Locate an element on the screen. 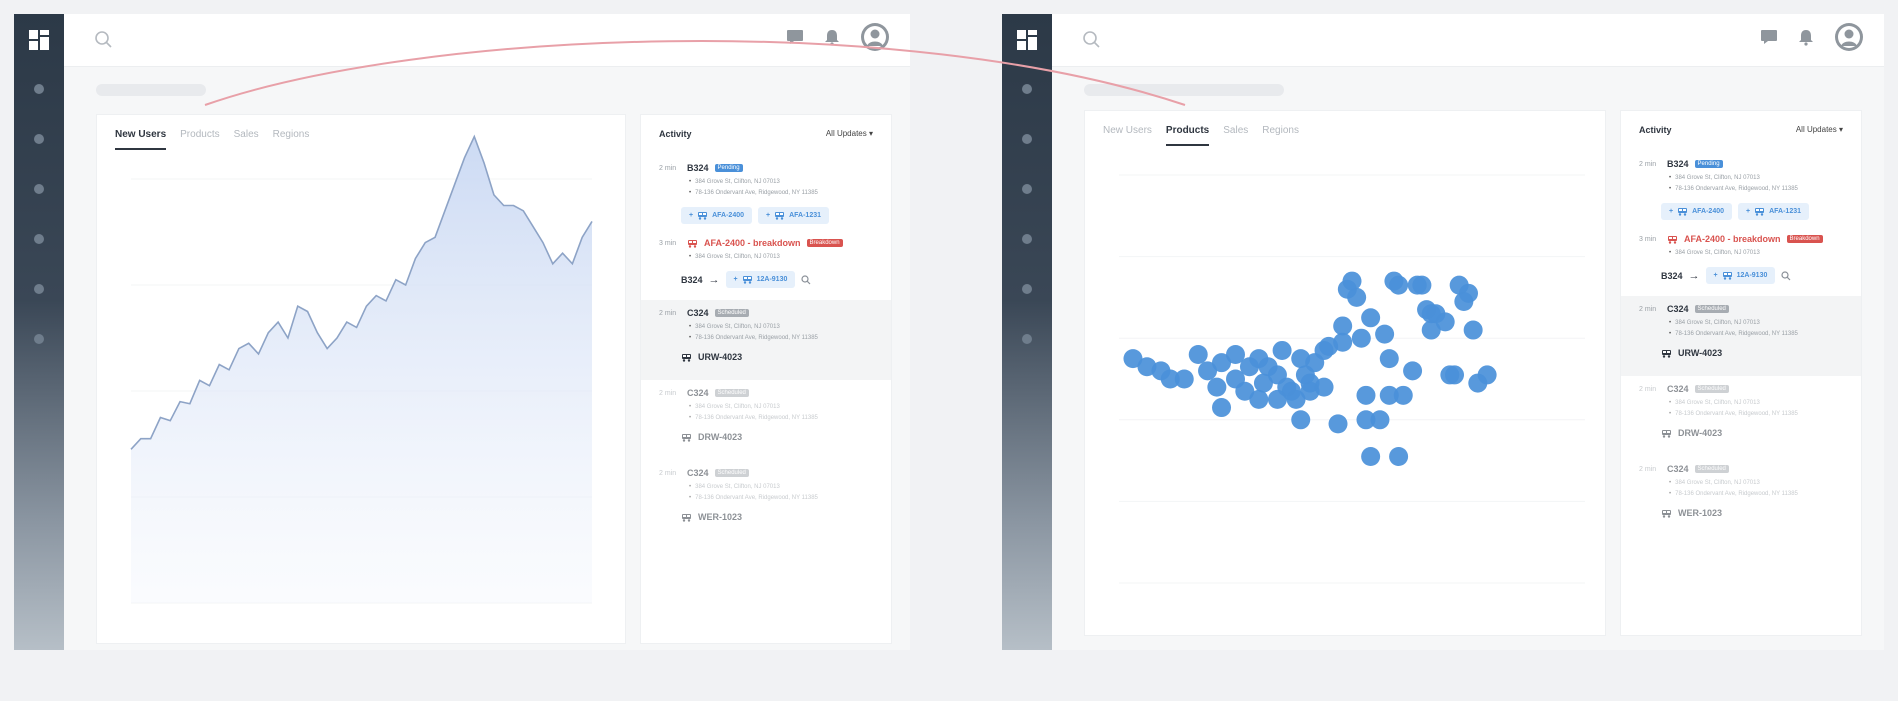 Image resolution: width=1898 pixels, height=701 pixels. vehicle-chip-label: 12A-9130 is located at coordinates (772, 279).